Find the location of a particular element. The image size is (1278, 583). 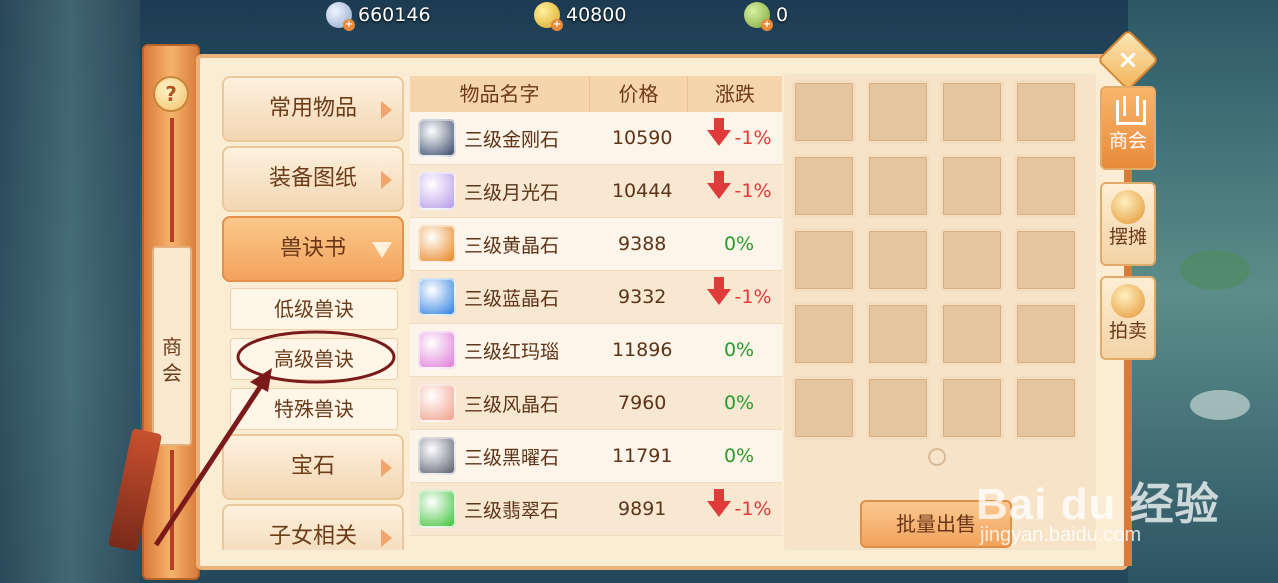

watermark-url: jingyan.baidu.com is located at coordinates (1061, 535).